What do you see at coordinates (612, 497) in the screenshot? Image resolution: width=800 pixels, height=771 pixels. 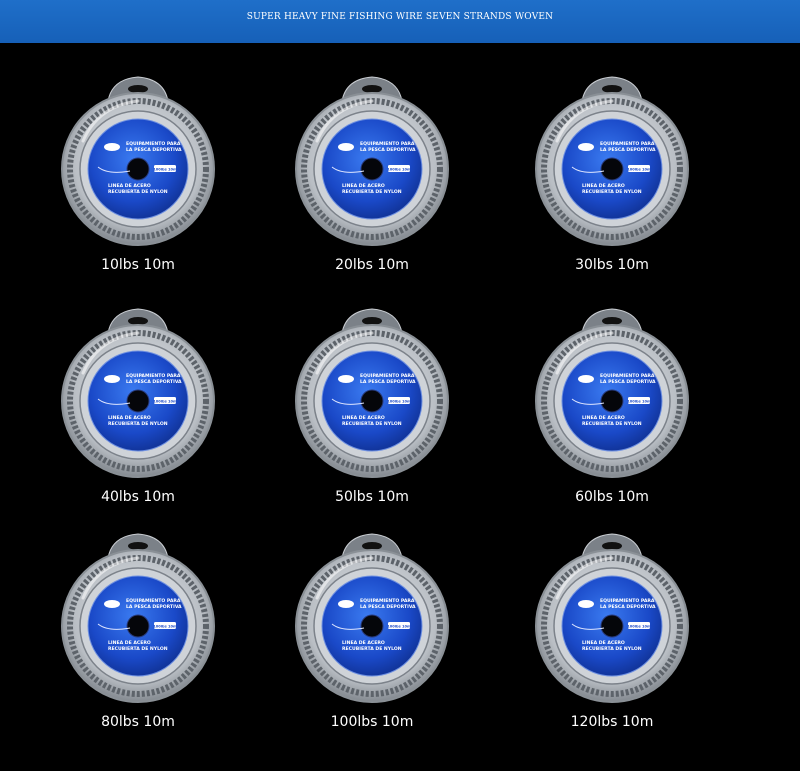 I see `product-caption: 60lbs 10m` at bounding box center [612, 497].